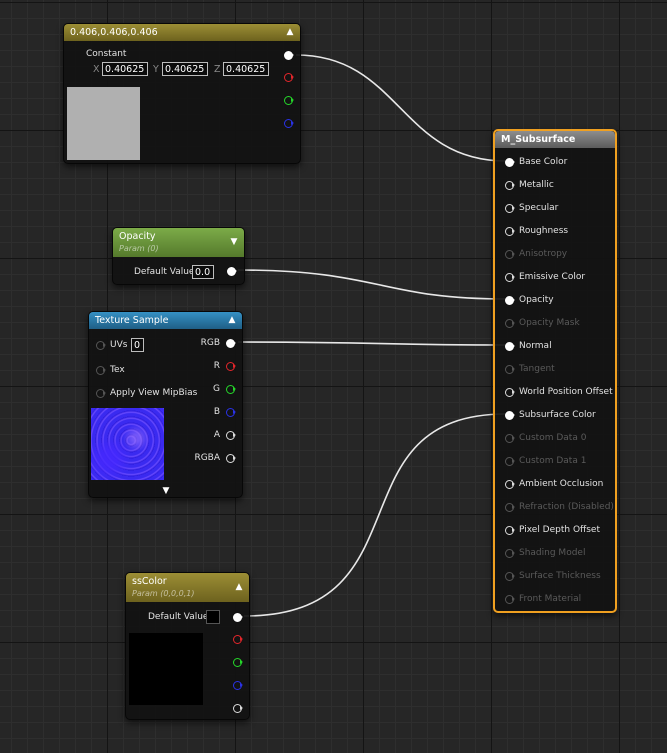  Describe the element at coordinates (401, 108) in the screenshot. I see `wire-constant-to-base-color` at that location.